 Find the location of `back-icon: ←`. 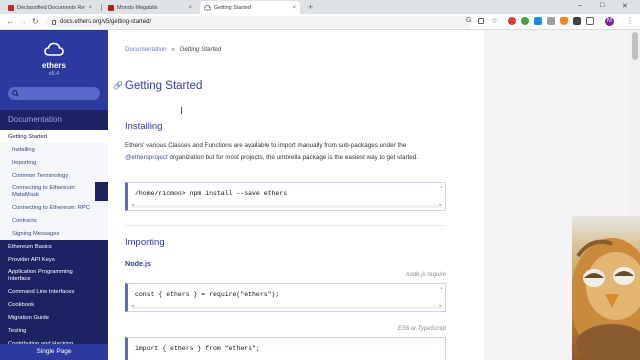

back-icon: ← is located at coordinates (10, 21).